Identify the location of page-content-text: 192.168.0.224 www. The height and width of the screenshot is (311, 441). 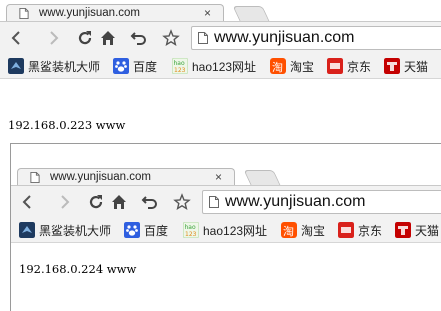
(78, 269).